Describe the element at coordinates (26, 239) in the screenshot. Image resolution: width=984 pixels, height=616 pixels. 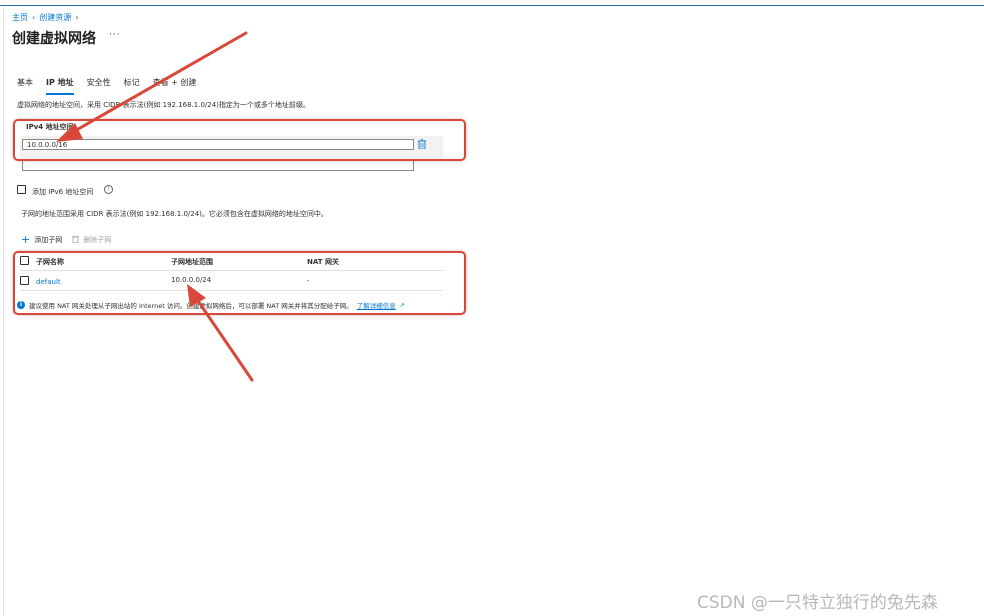
I see `plus-icon: +` at that location.